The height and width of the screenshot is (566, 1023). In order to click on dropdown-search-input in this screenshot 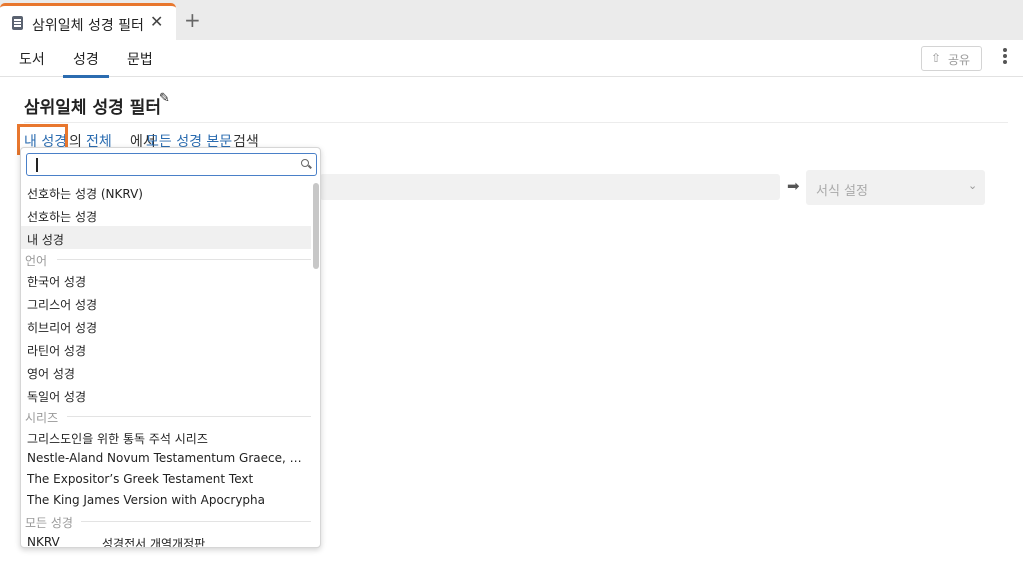, I will do `click(171, 164)`.